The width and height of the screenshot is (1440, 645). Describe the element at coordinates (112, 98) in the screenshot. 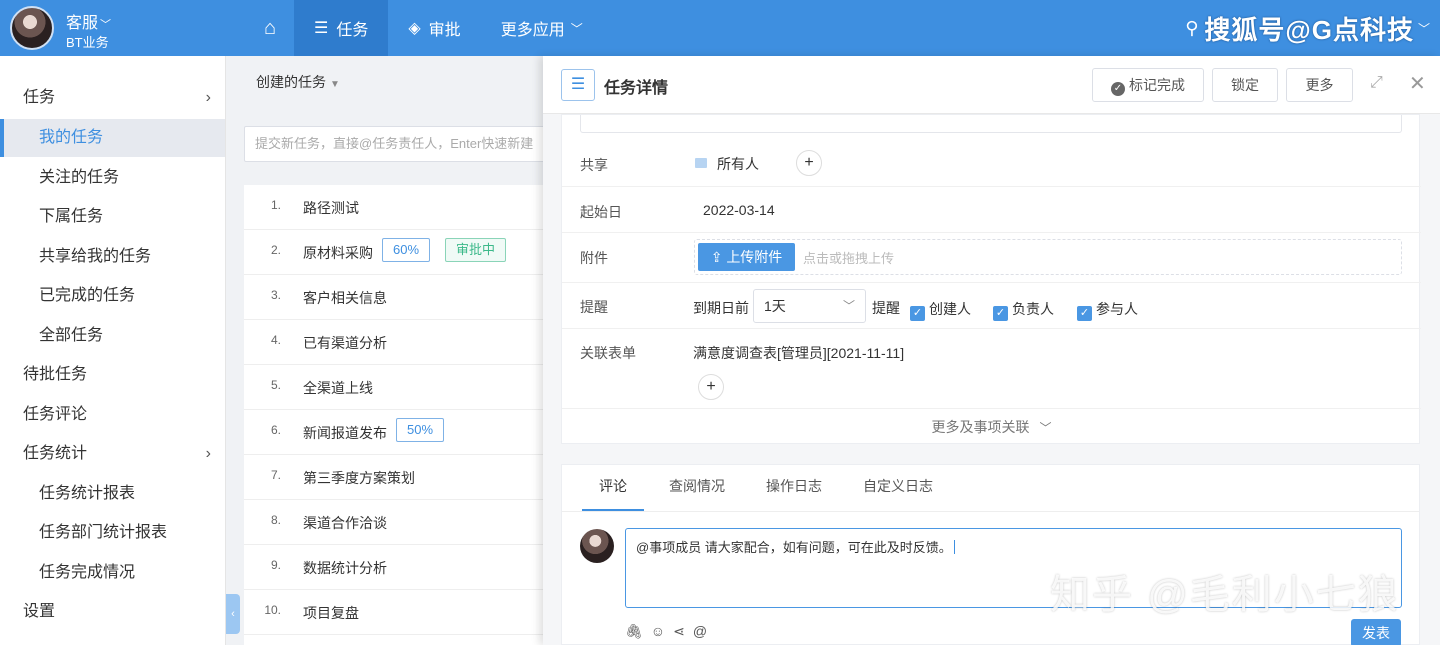

I see `sidebar-item-tasks: 任务 ›` at that location.